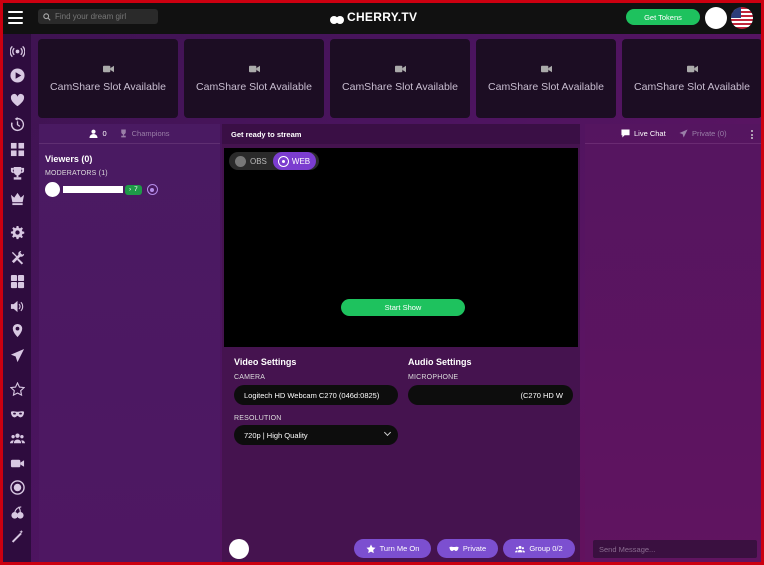  I want to click on send-message-input, so click(674, 549).